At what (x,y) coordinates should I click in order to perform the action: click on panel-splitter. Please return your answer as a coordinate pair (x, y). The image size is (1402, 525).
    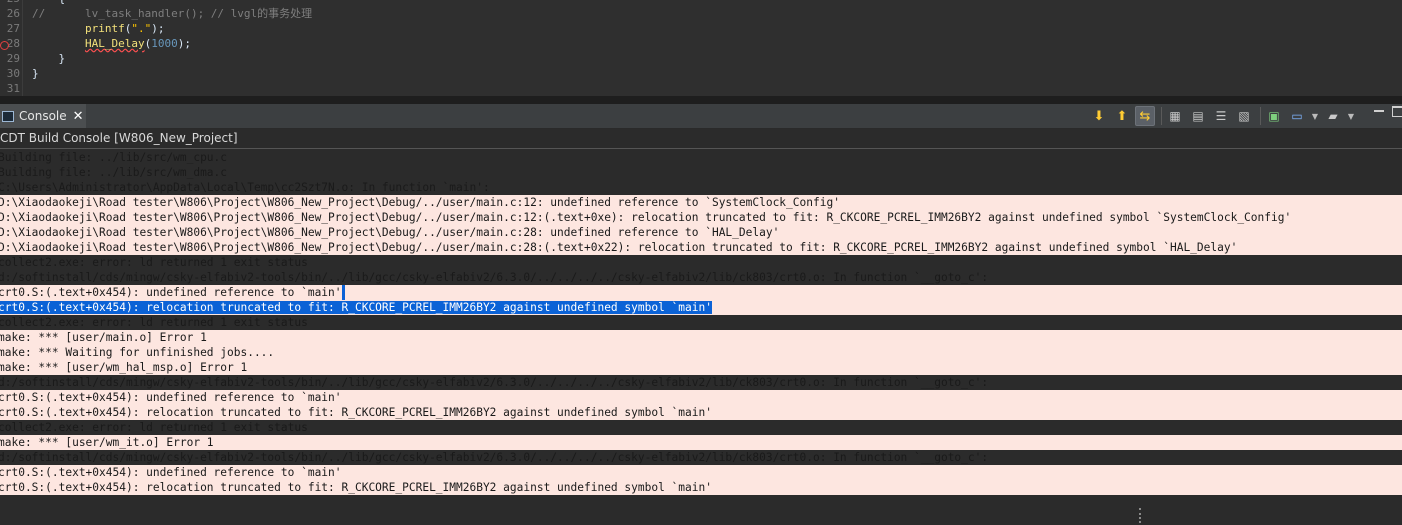
    Looking at the image, I should click on (701, 100).